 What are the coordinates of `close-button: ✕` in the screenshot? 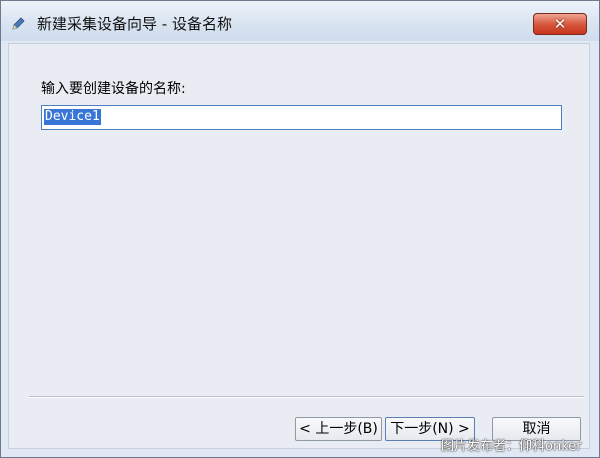 It's located at (560, 24).